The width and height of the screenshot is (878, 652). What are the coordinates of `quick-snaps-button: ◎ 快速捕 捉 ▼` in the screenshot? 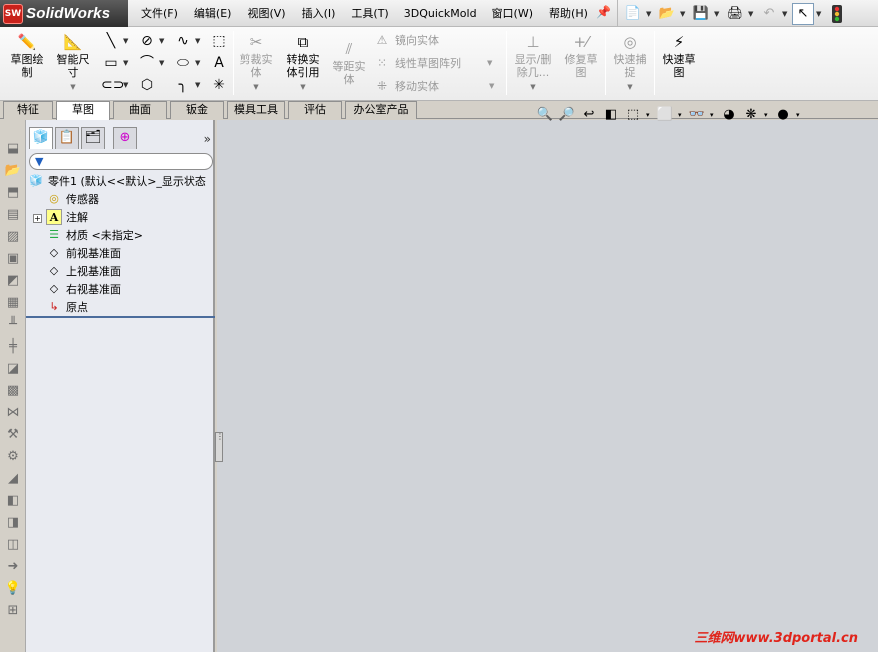 It's located at (630, 63).